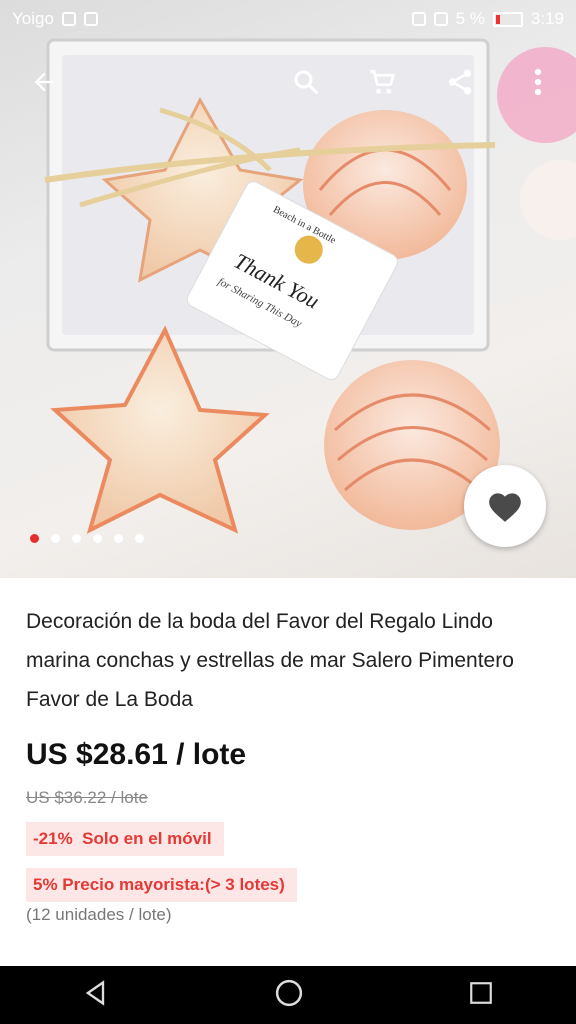 The height and width of the screenshot is (1024, 576). I want to click on system-nav-bar, so click(288, 995).